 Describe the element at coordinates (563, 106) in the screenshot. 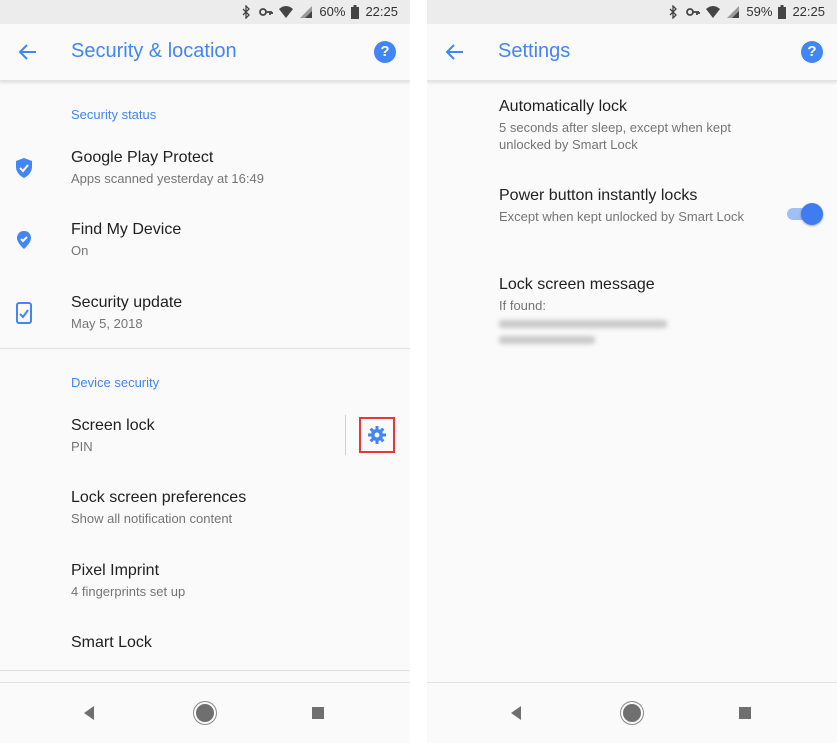

I see `item-title: Automatically lock` at that location.